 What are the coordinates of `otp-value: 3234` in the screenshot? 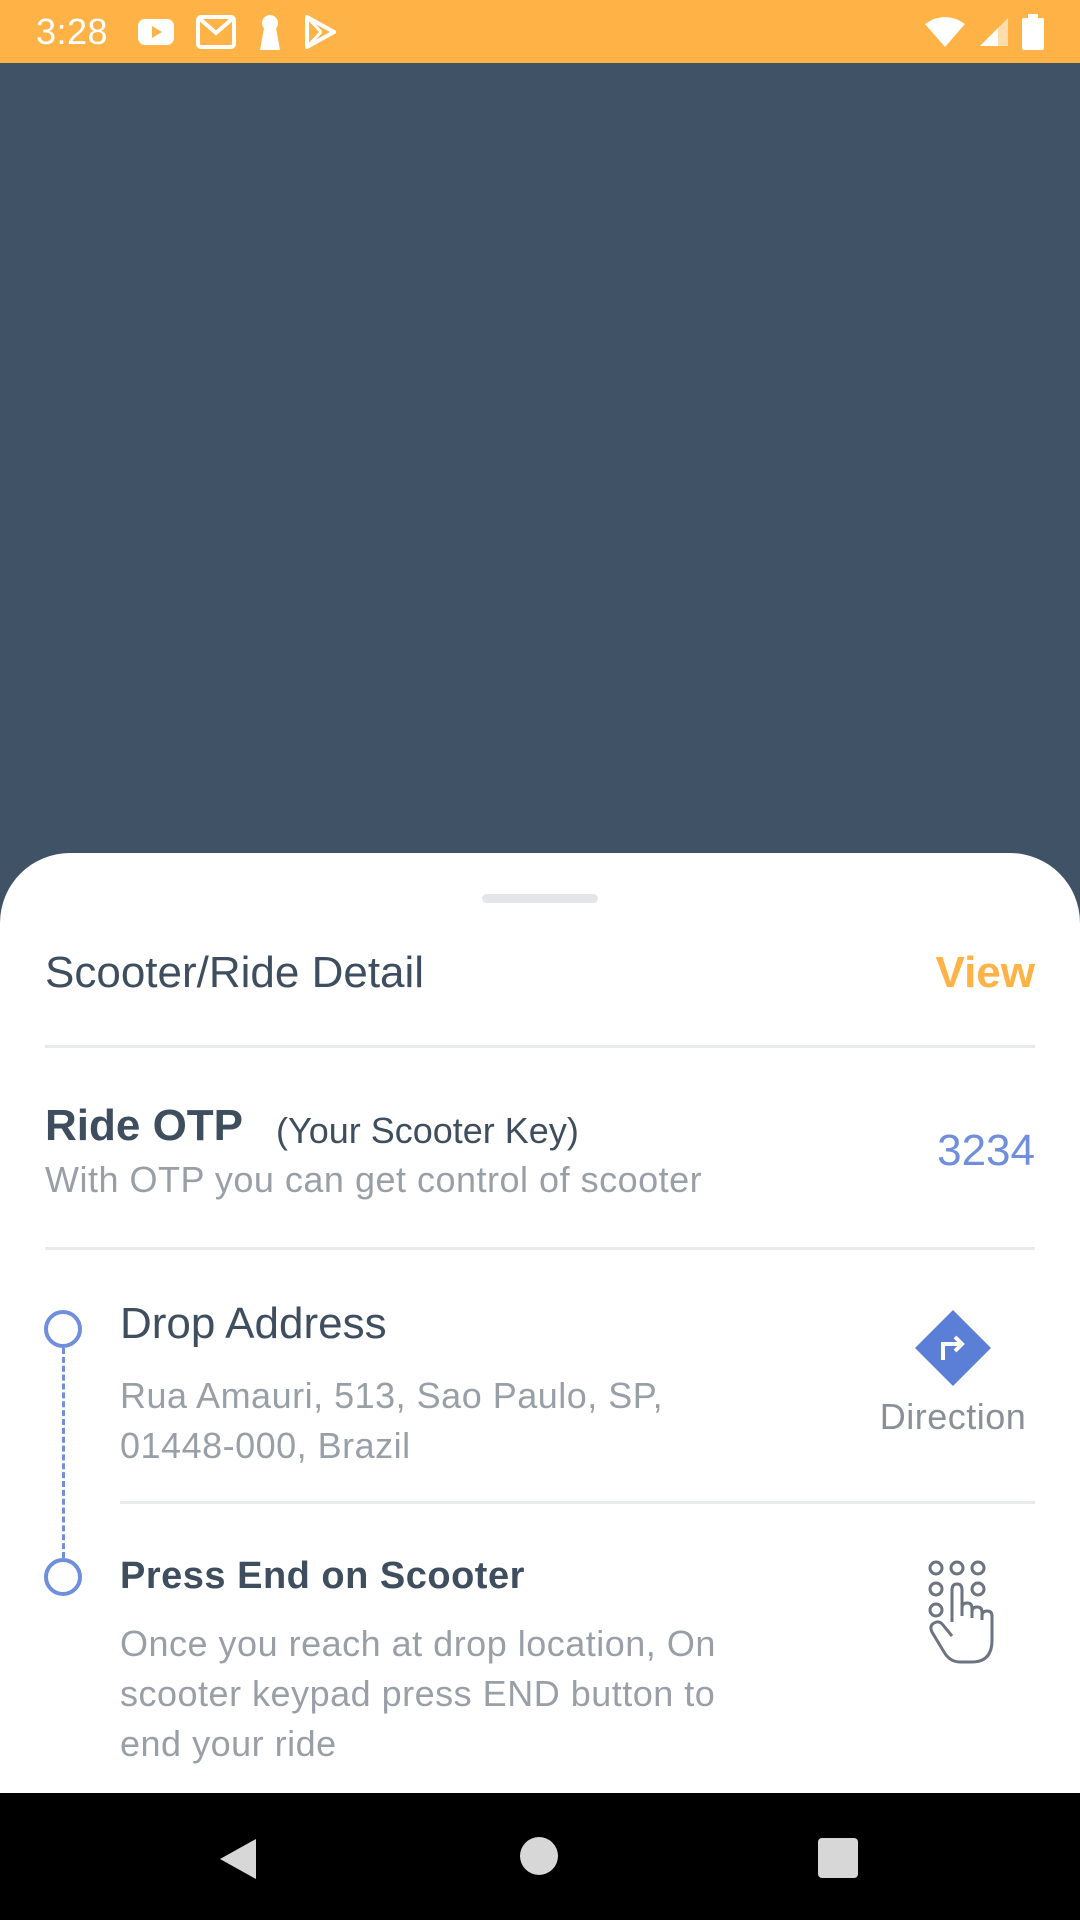 It's located at (986, 1150).